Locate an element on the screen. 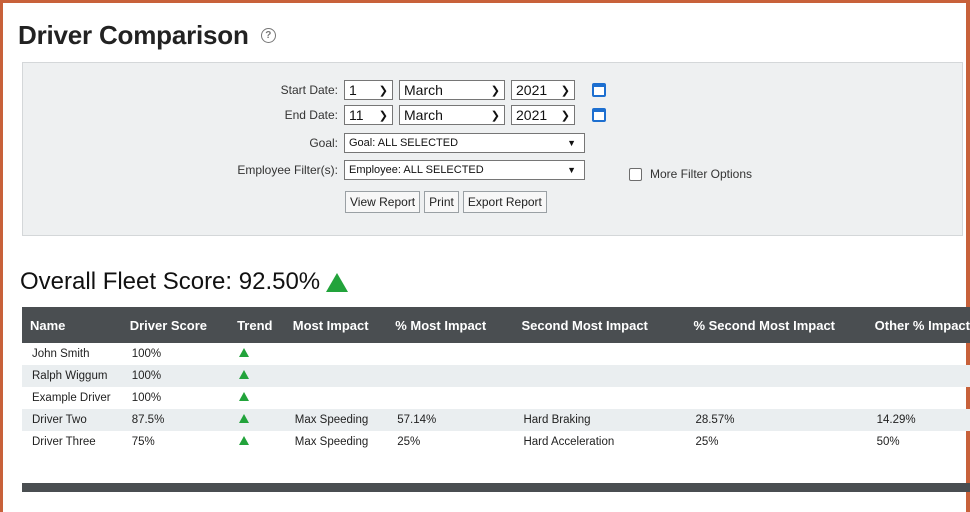  column-header-pct-second-most-impact: % Second Most Impact is located at coordinates (776, 325).